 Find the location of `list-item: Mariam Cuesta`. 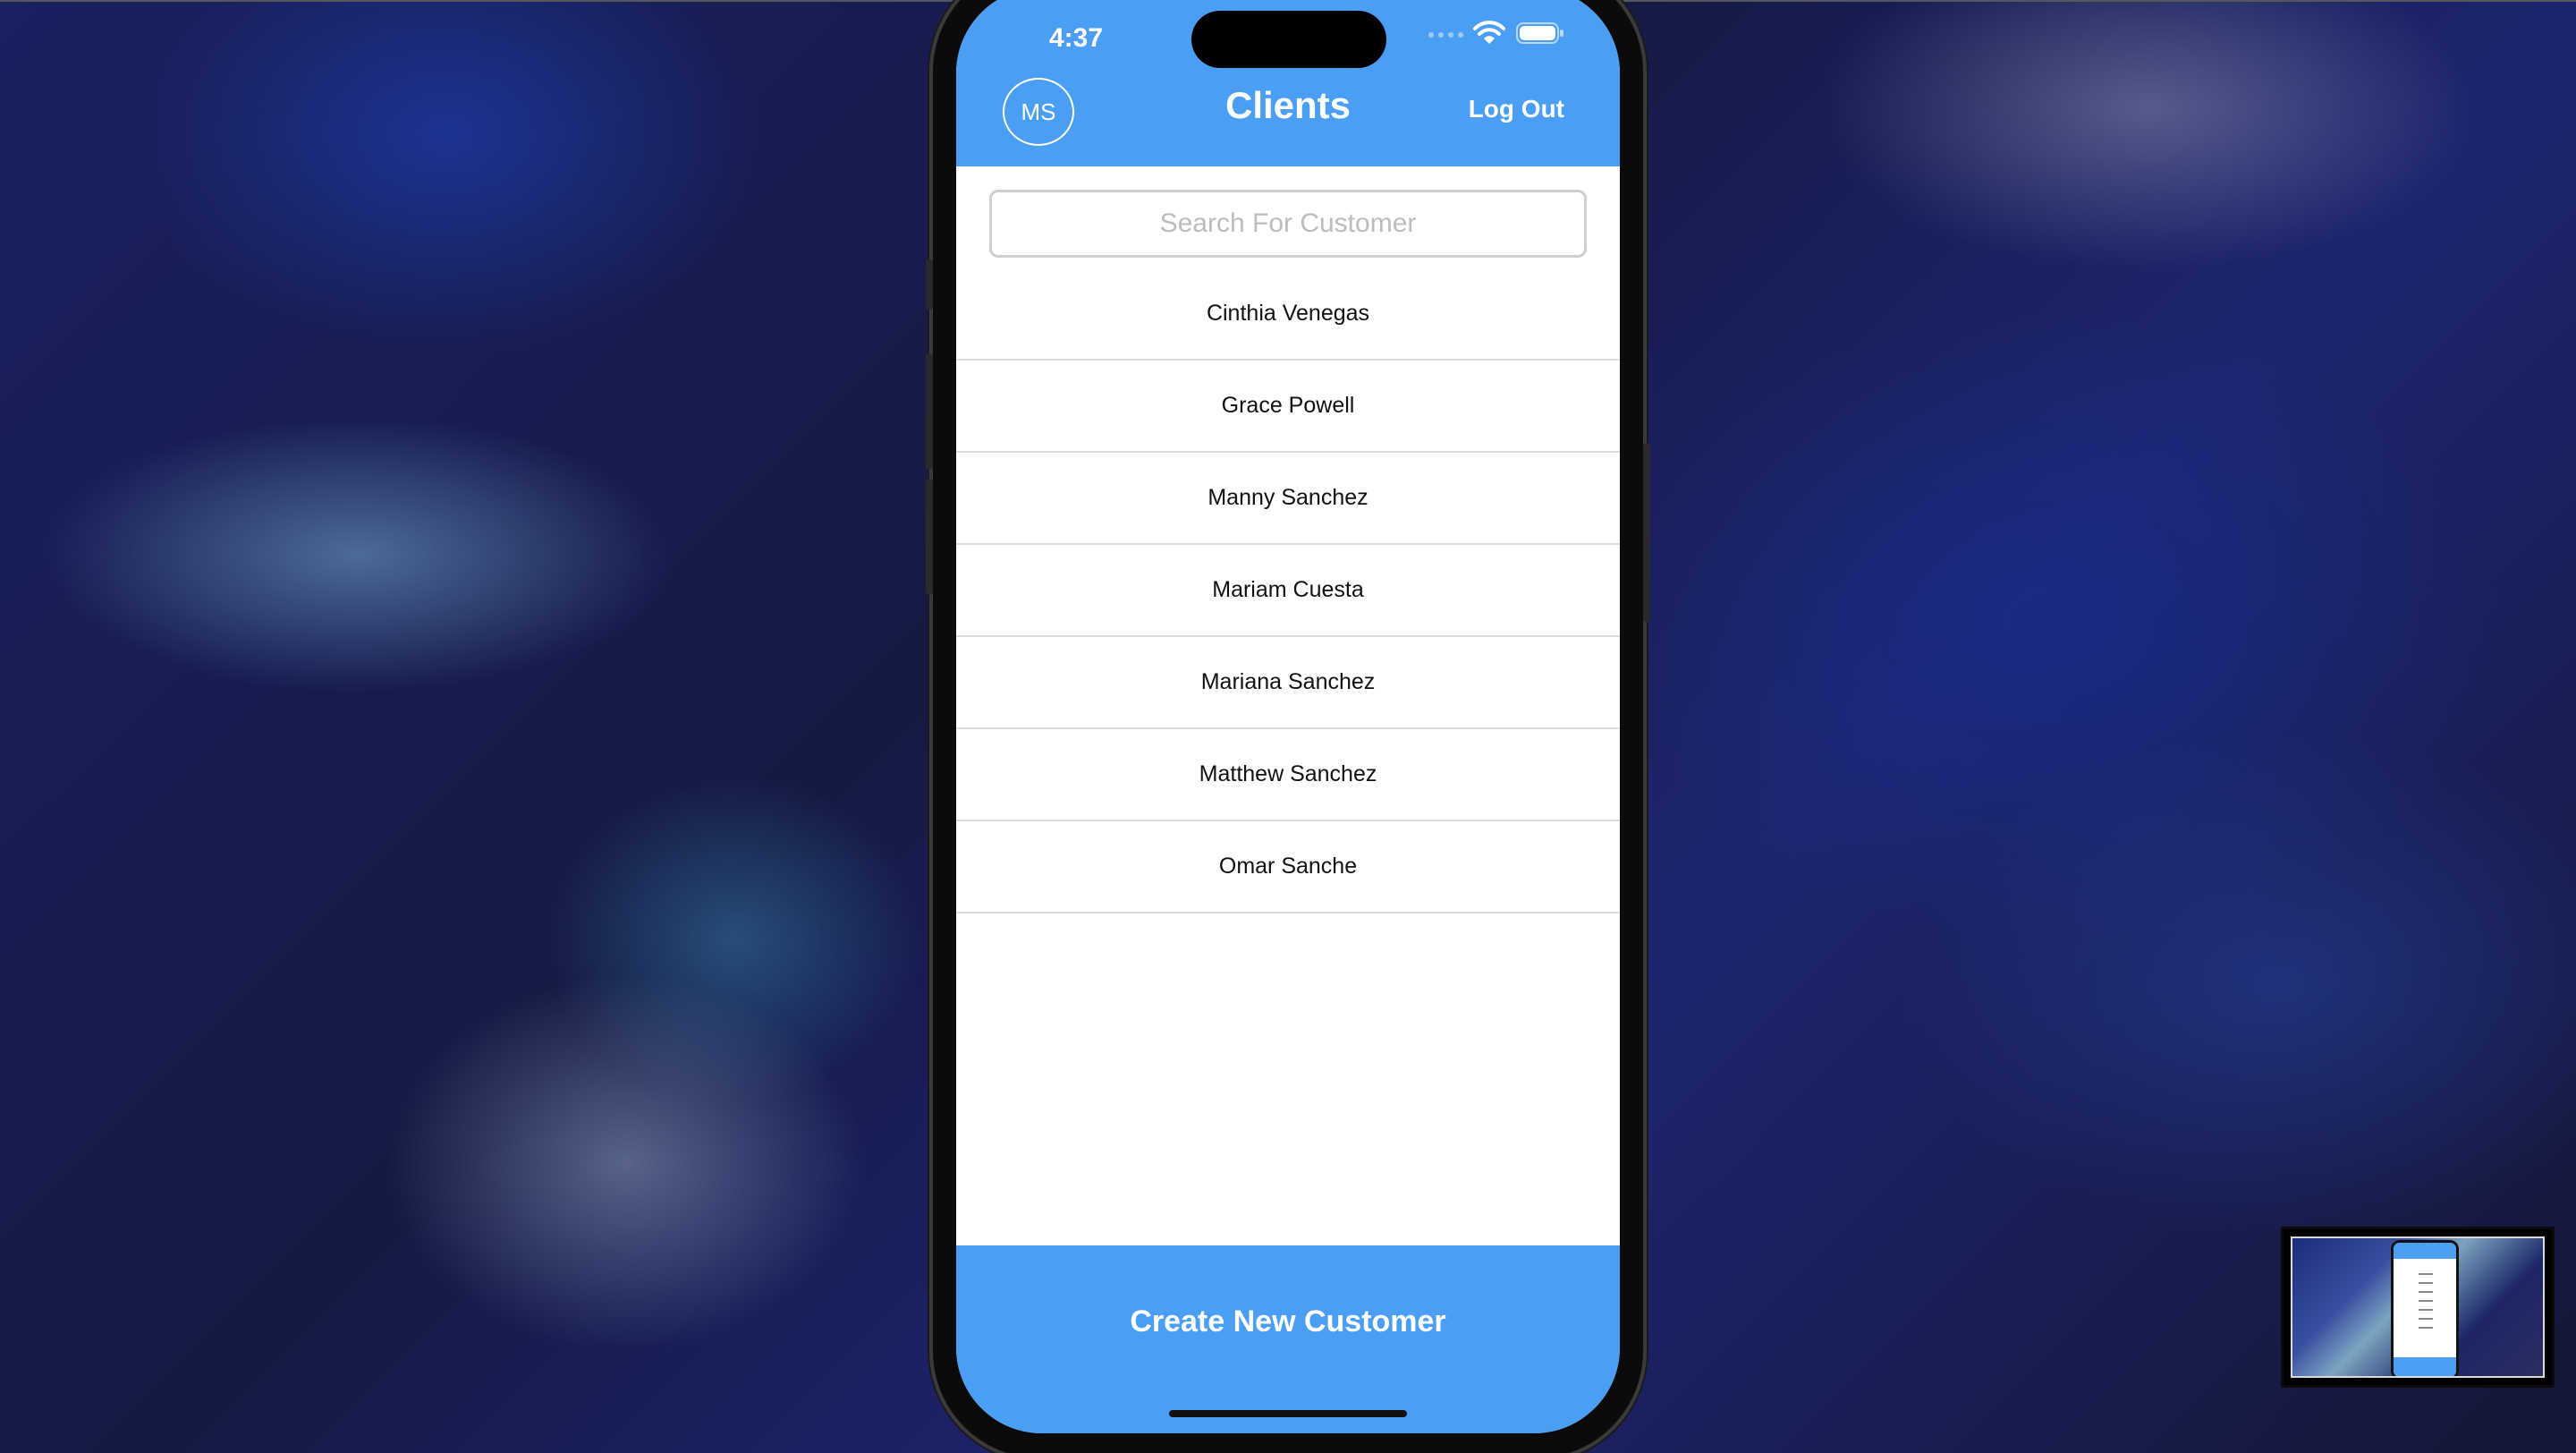

list-item: Mariam Cuesta is located at coordinates (1288, 591).